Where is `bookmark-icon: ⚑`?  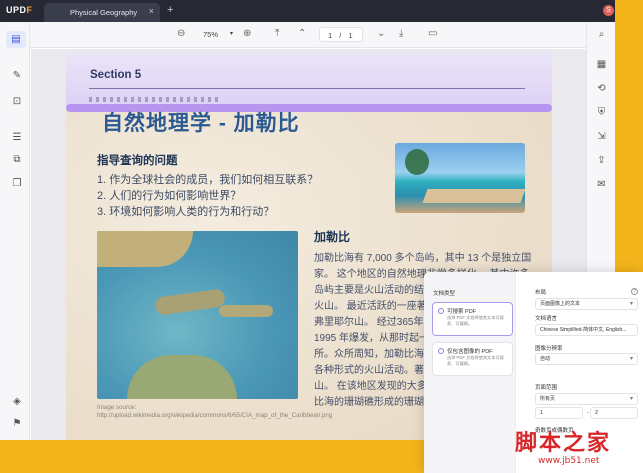 bookmark-icon: ⚑ is located at coordinates (17, 424).